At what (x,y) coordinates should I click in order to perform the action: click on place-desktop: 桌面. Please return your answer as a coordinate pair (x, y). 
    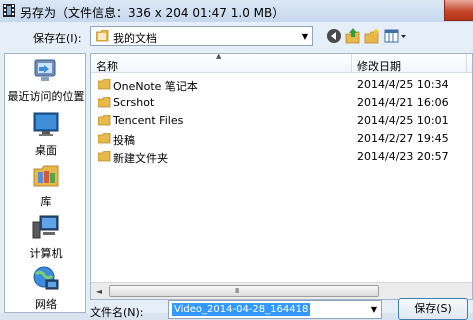
    Looking at the image, I should click on (46, 134).